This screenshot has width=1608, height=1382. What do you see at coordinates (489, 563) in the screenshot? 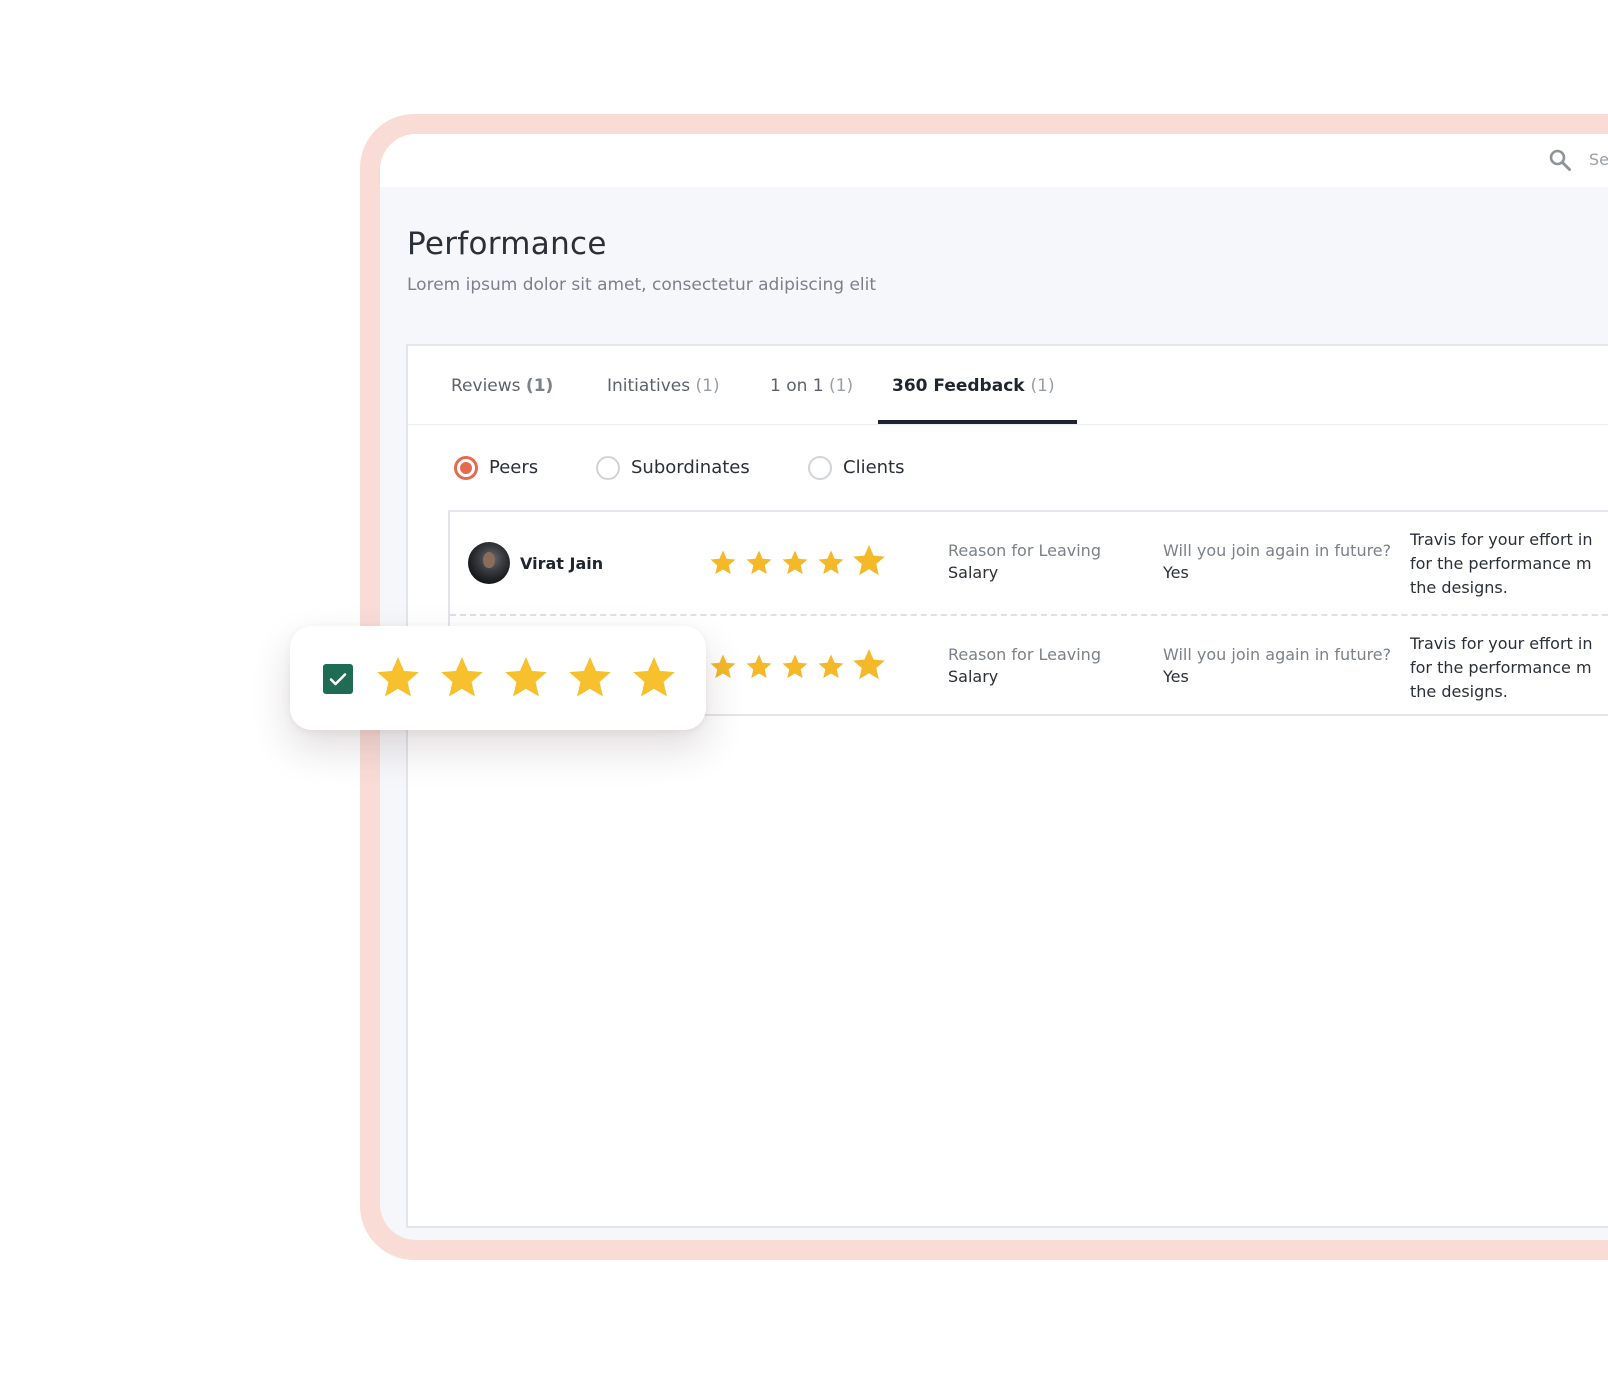
I see `avatar` at bounding box center [489, 563].